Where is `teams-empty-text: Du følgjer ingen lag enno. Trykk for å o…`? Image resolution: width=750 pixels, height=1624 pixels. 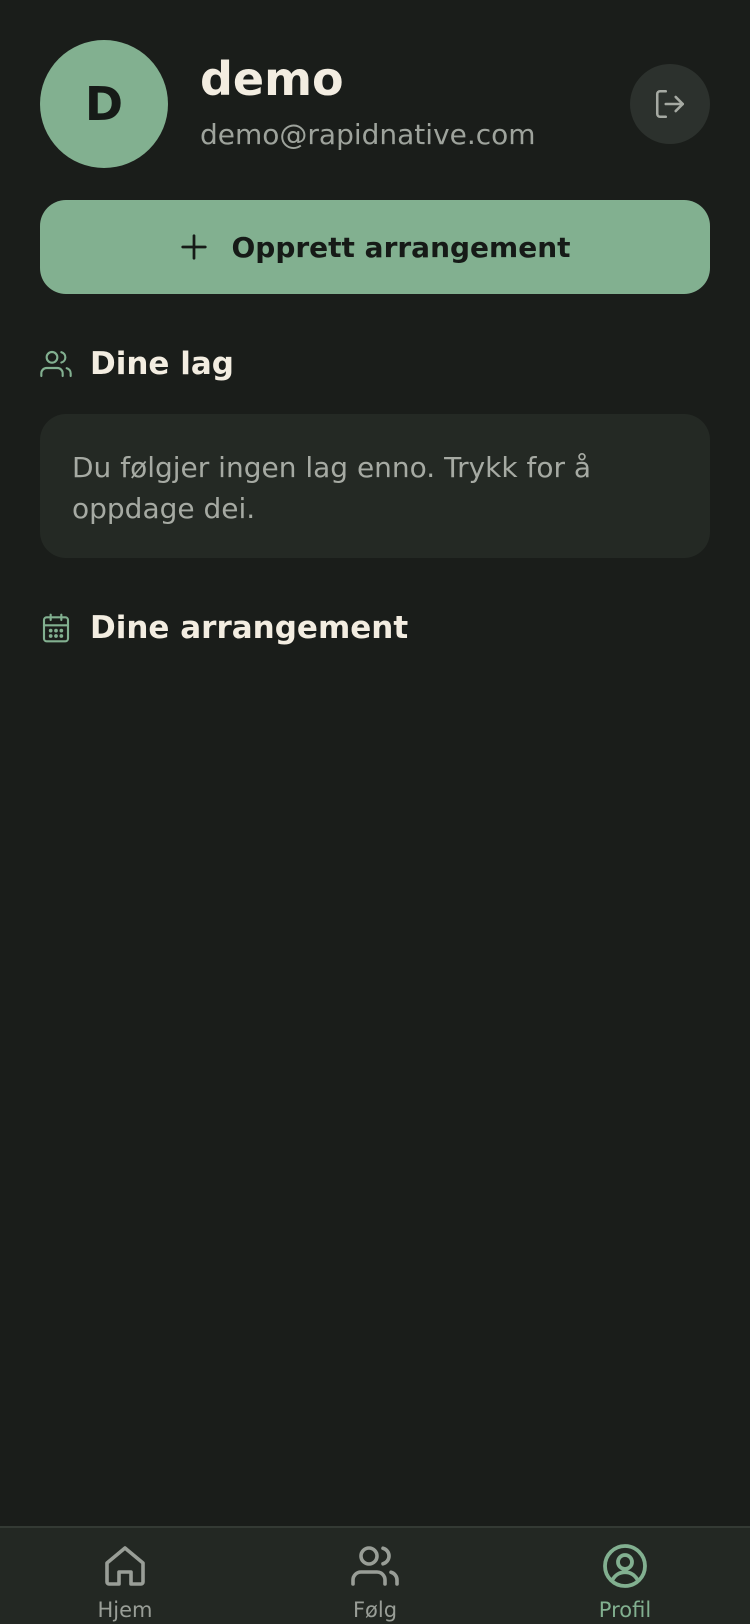 teams-empty-text: Du følgjer ingen lag enno. Trykk for å o… is located at coordinates (332, 488).